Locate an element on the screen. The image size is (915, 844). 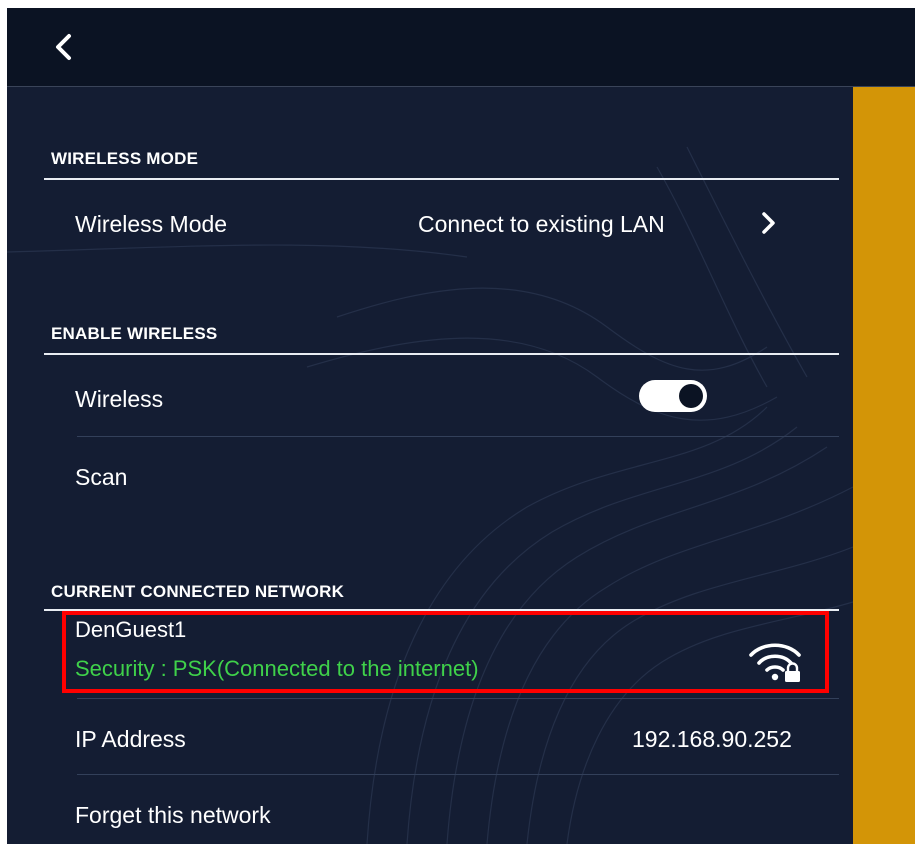
toggle-knob is located at coordinates (691, 396).